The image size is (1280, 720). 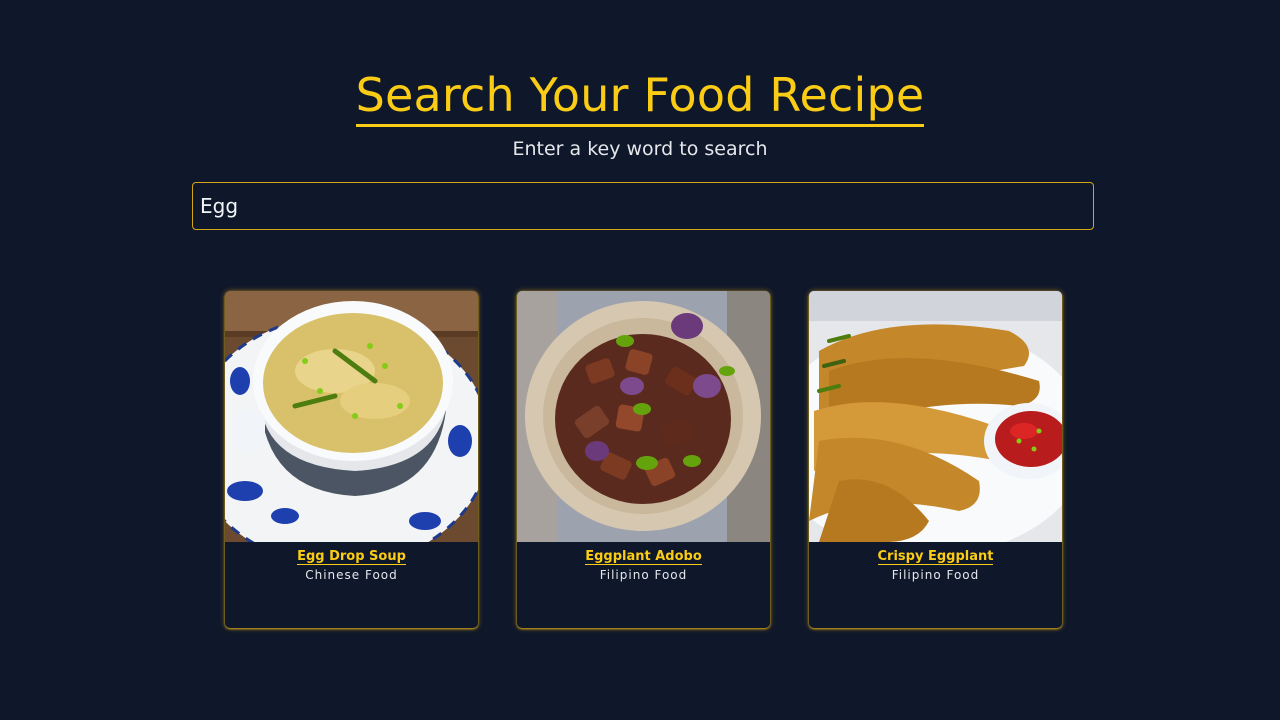 I want to click on page-title: Search Your Food Recipe, so click(x=640, y=96).